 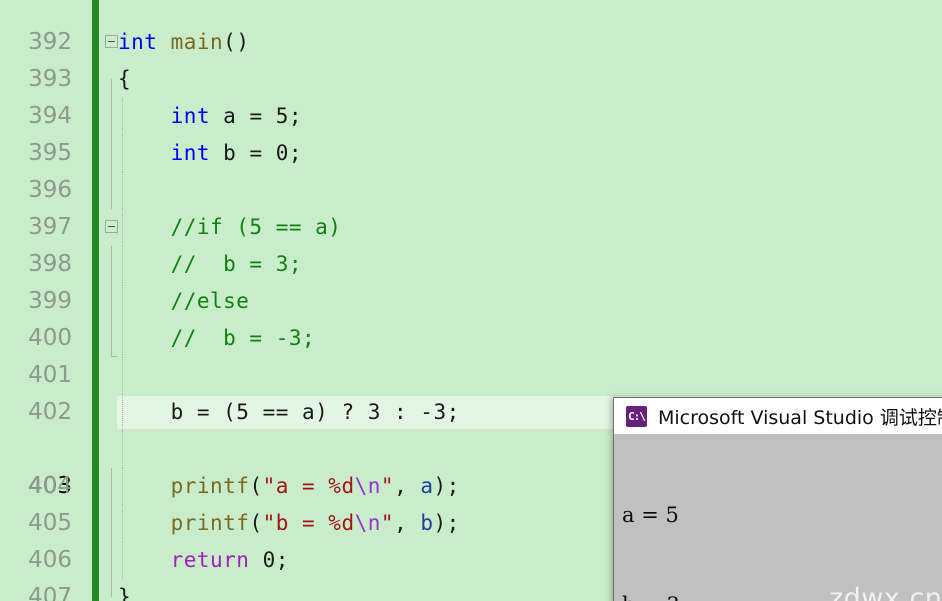 I want to click on code-text: printf("b = %d\n", b);, so click(x=315, y=523).